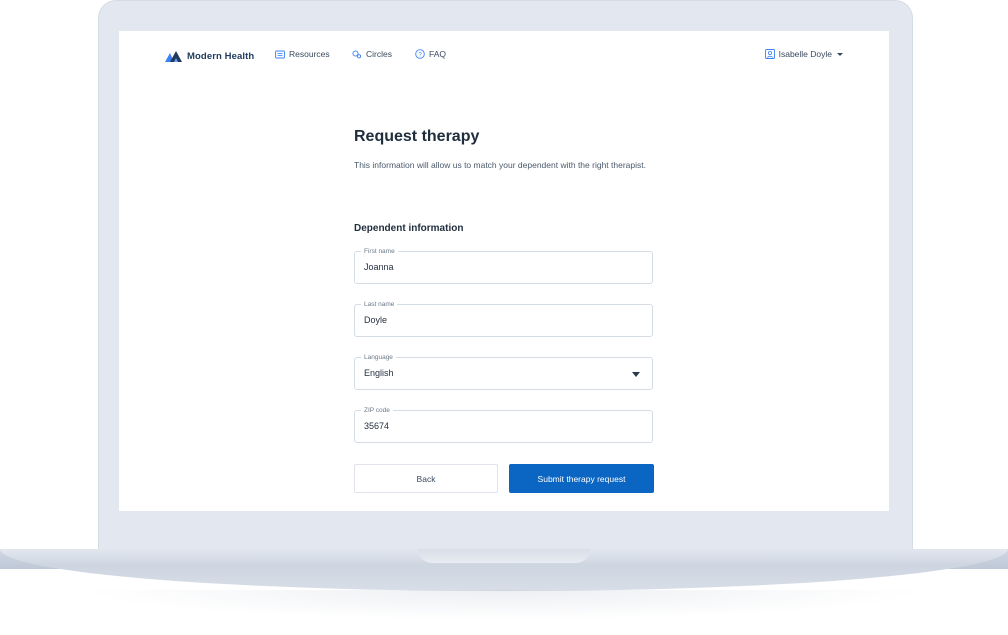 The height and width of the screenshot is (635, 1008). I want to click on first-name-label: First name, so click(379, 251).